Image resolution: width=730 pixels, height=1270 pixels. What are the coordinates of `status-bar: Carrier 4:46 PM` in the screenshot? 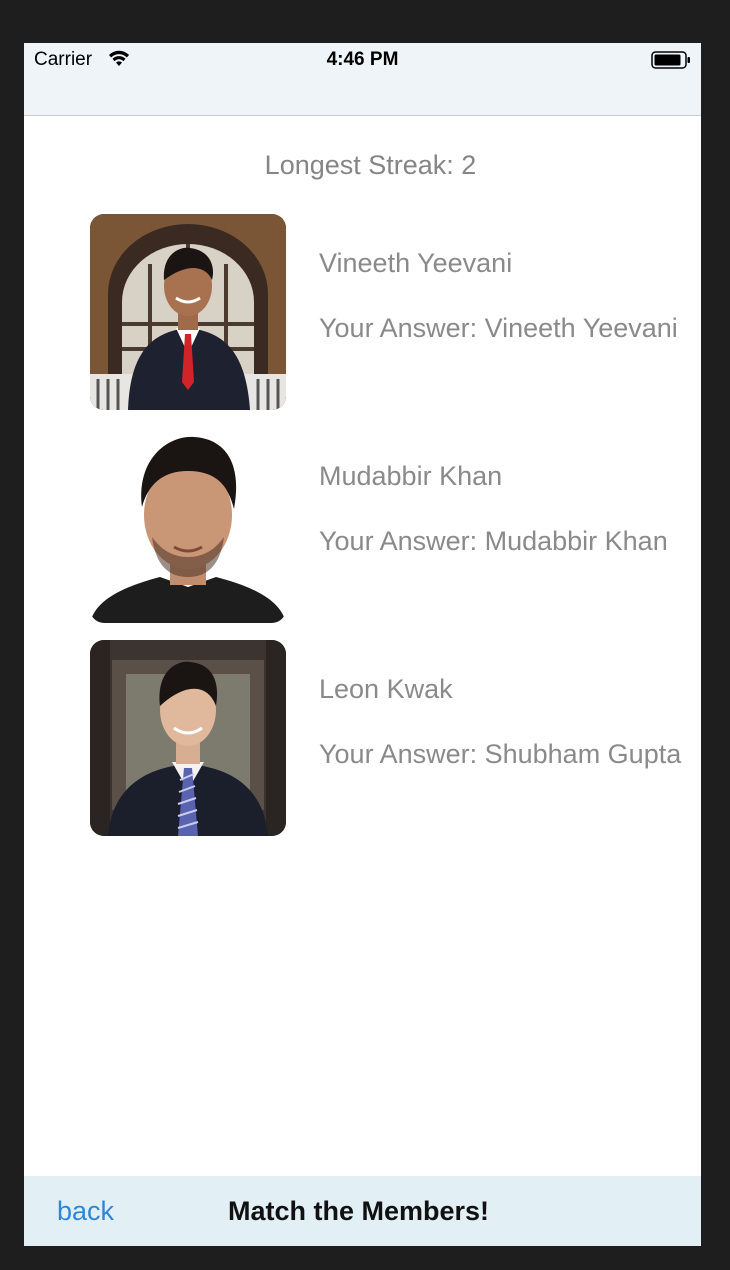 It's located at (362, 60).